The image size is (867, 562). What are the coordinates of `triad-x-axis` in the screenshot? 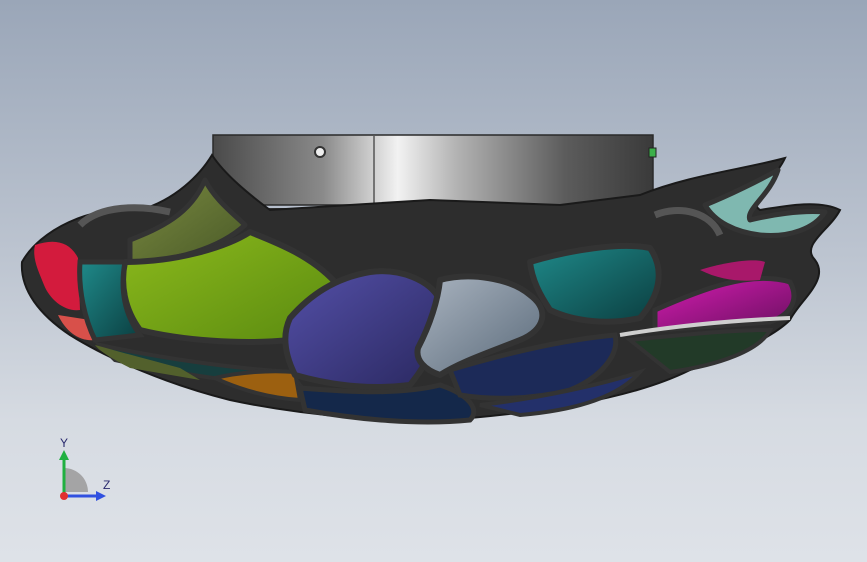 It's located at (64, 496).